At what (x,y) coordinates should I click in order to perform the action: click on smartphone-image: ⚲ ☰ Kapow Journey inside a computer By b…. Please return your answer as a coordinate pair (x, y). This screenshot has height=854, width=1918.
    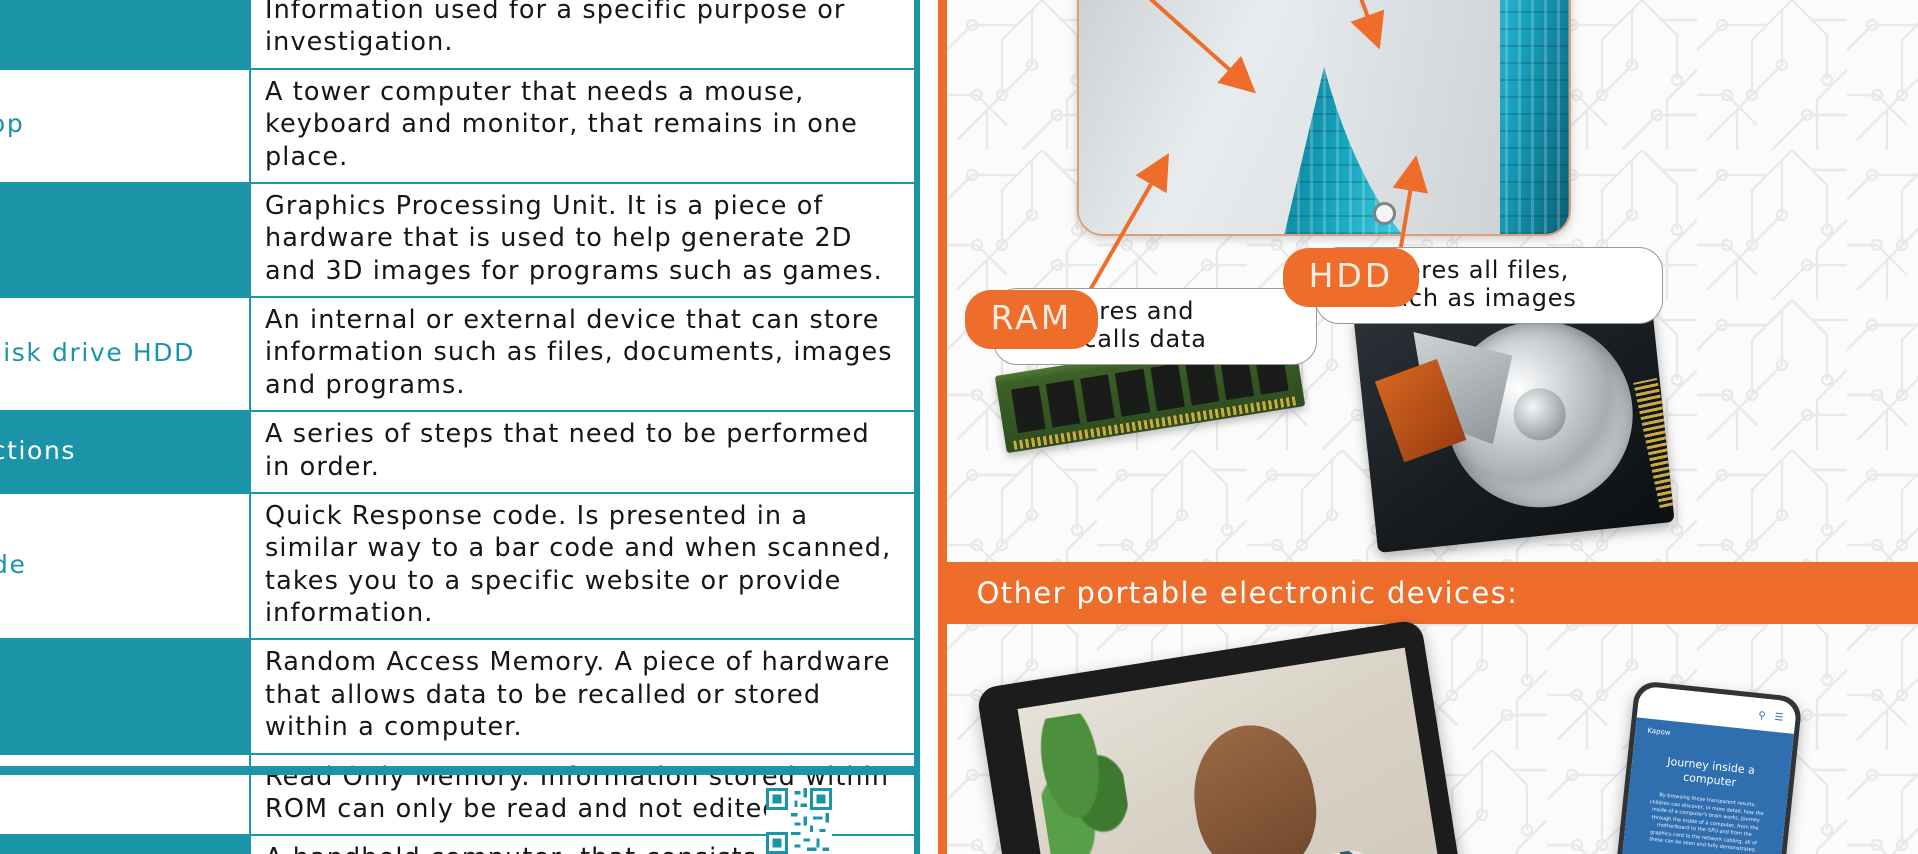
    Looking at the image, I should click on (1702, 767).